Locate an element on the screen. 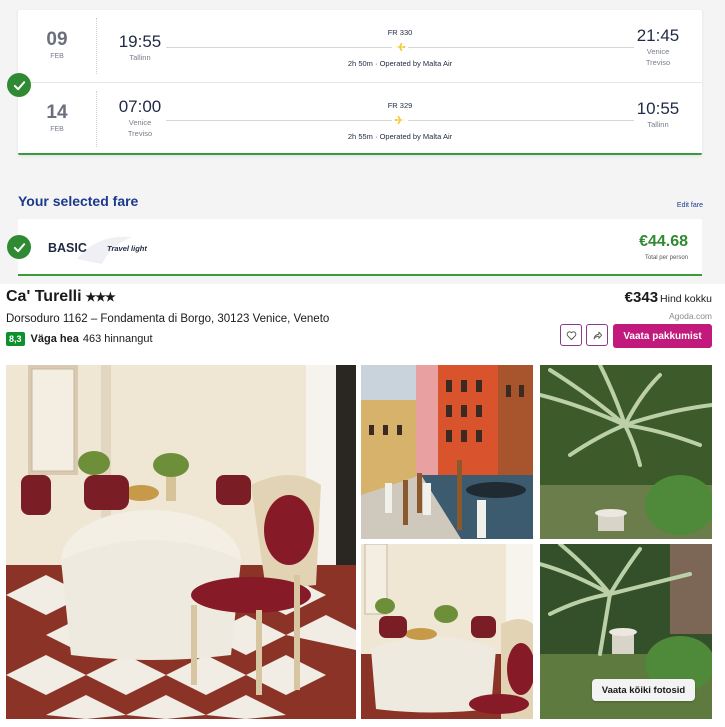 This screenshot has width=725, height=727. review-count: 463 hinnangut is located at coordinates (117, 339).